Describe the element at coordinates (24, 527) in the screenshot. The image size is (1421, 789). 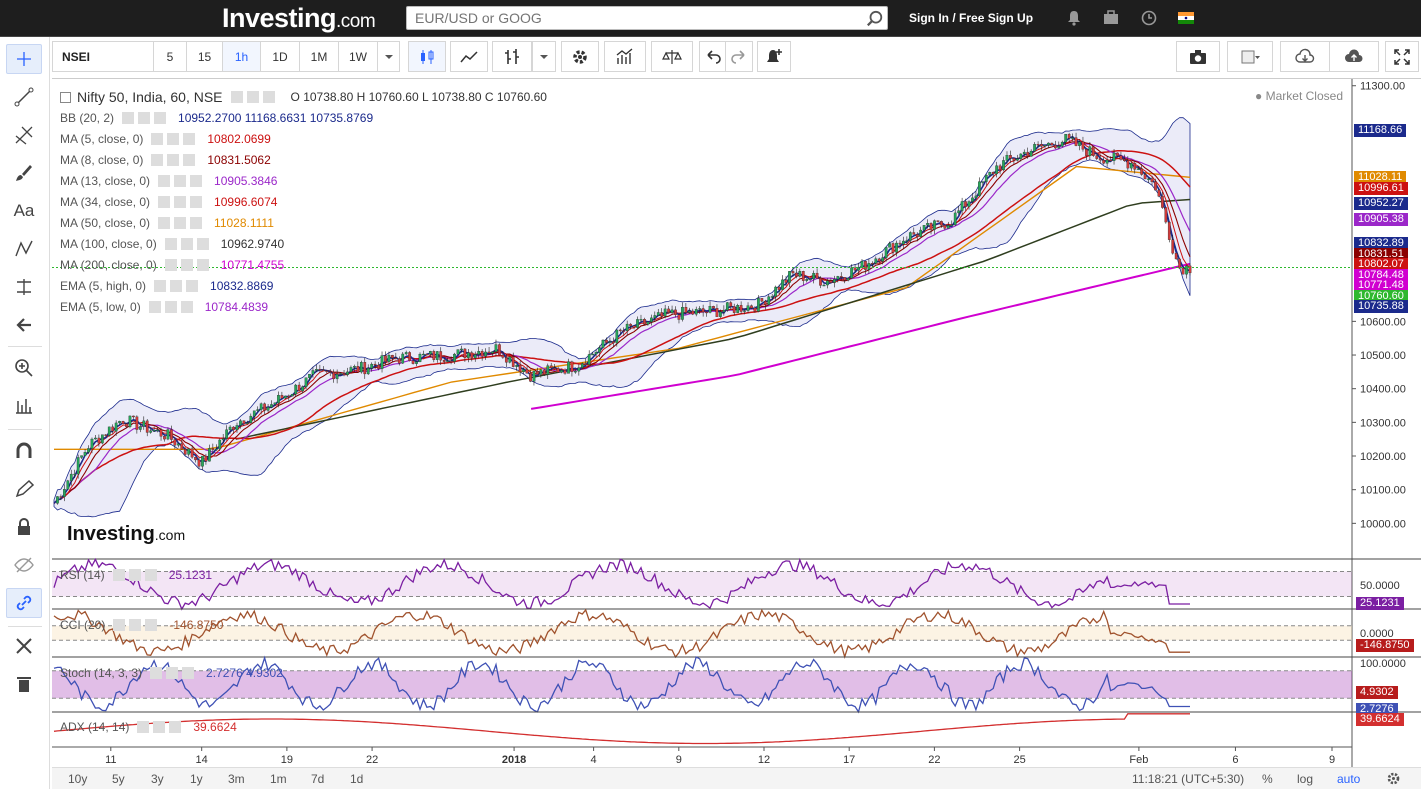
I see `lock-tool` at that location.